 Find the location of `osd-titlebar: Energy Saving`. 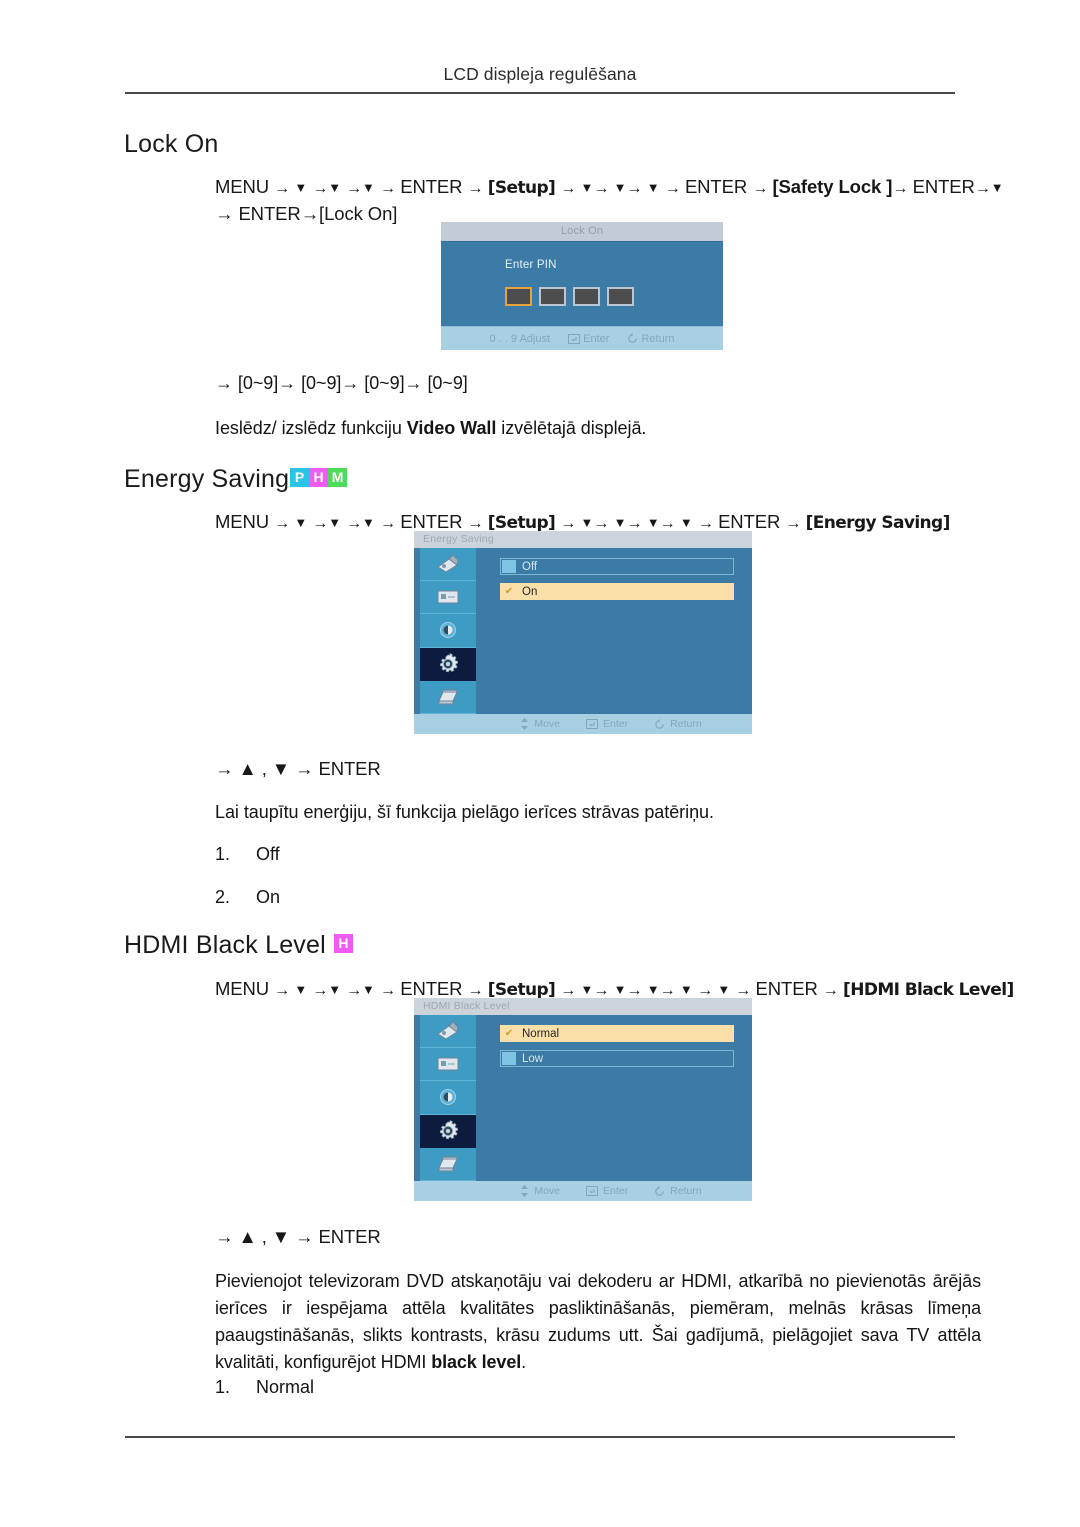

osd-titlebar: Energy Saving is located at coordinates (583, 539).